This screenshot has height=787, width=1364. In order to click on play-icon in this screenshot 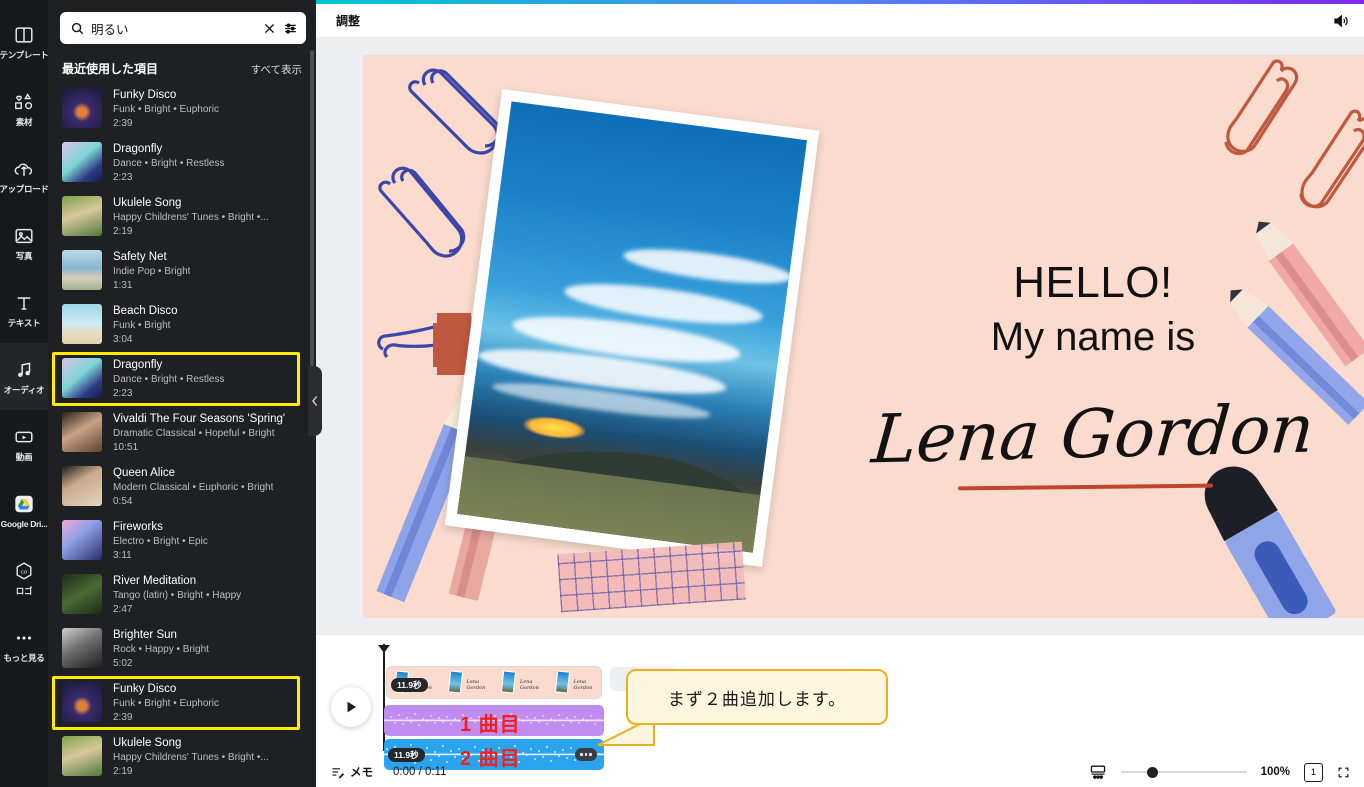, I will do `click(351, 707)`.